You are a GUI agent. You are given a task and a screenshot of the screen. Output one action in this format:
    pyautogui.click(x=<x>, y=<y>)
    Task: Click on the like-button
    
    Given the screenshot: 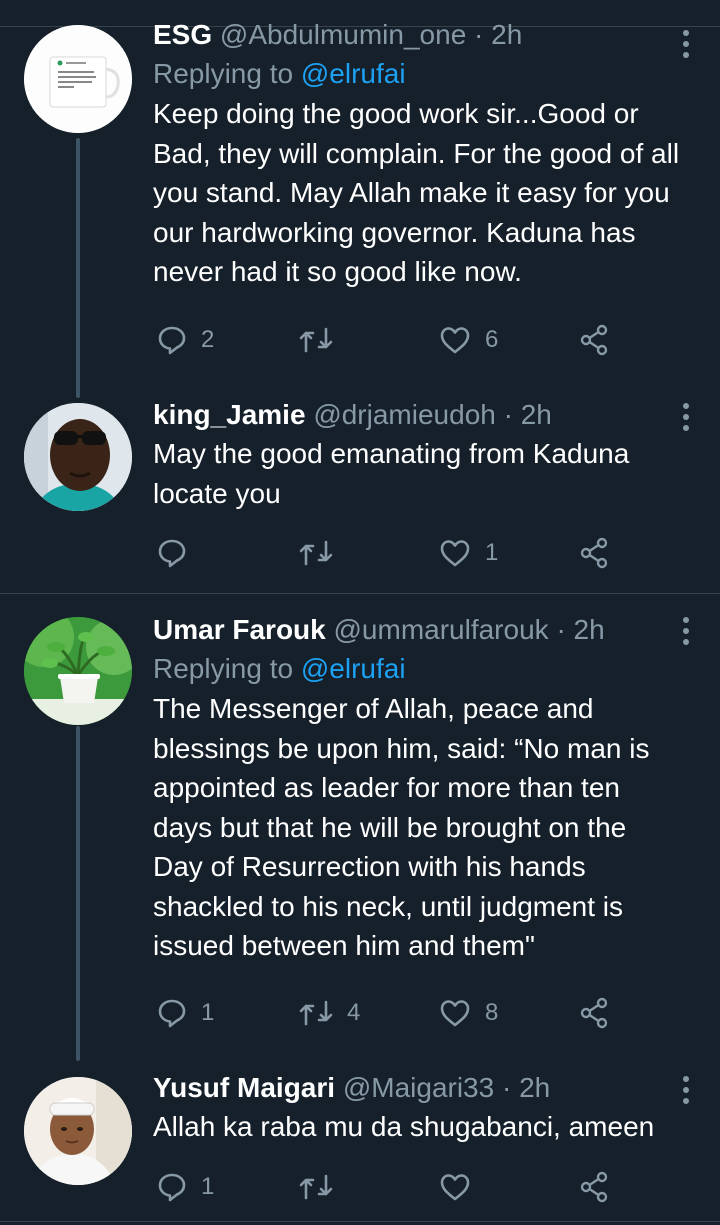 What is the action you would take?
    pyautogui.click(x=462, y=1187)
    